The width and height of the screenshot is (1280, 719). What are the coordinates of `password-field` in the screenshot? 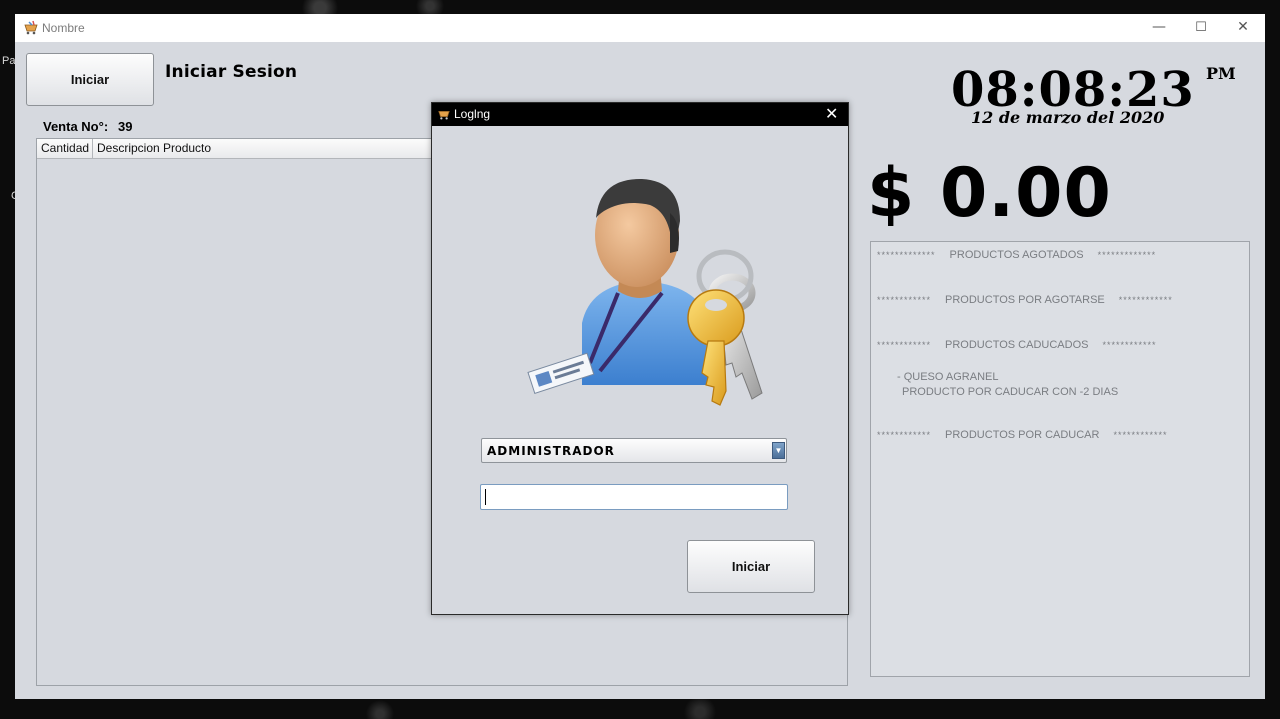 It's located at (634, 497).